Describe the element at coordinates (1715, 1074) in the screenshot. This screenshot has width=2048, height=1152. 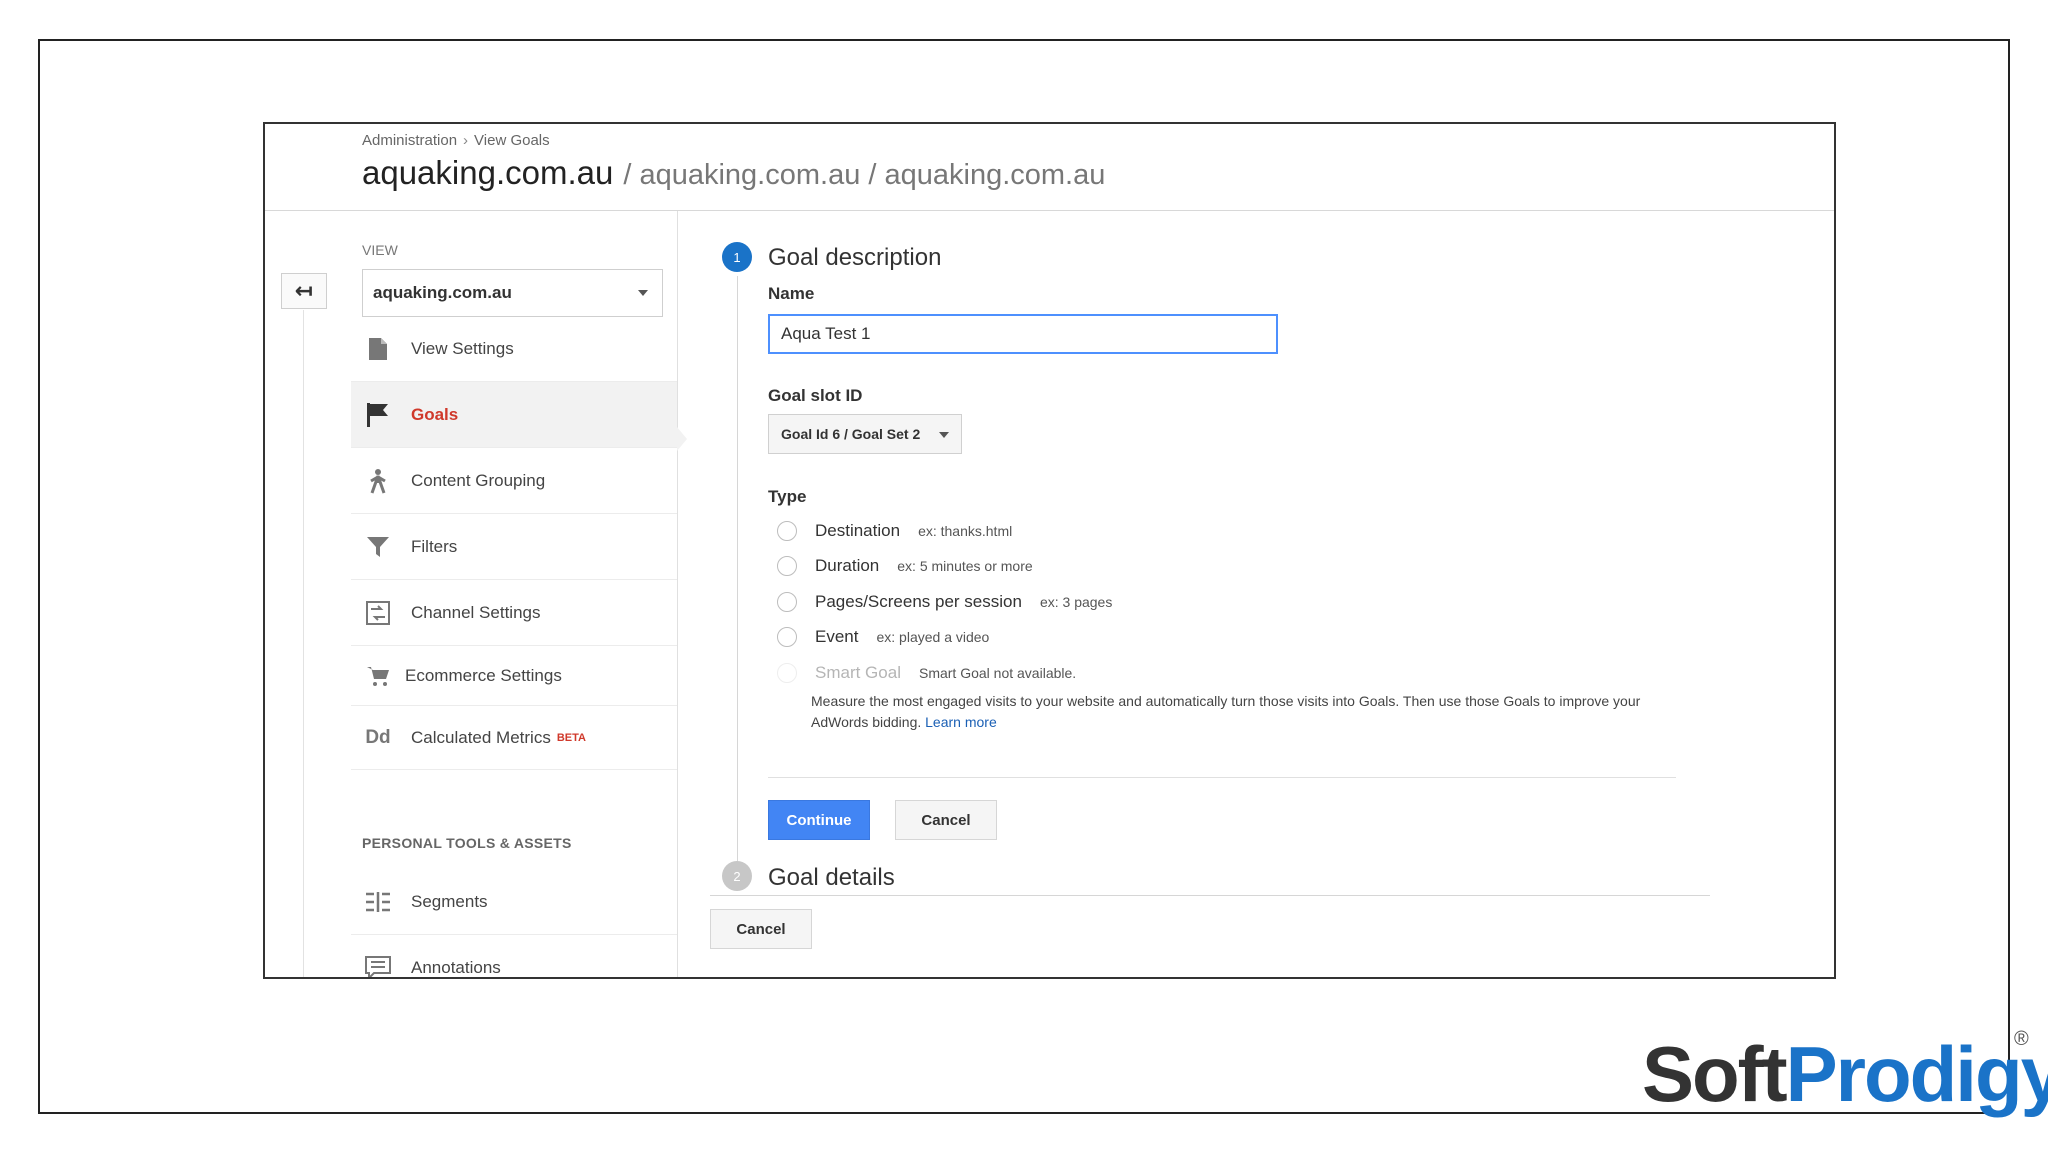
I see `logo-text-soft: Soft` at that location.